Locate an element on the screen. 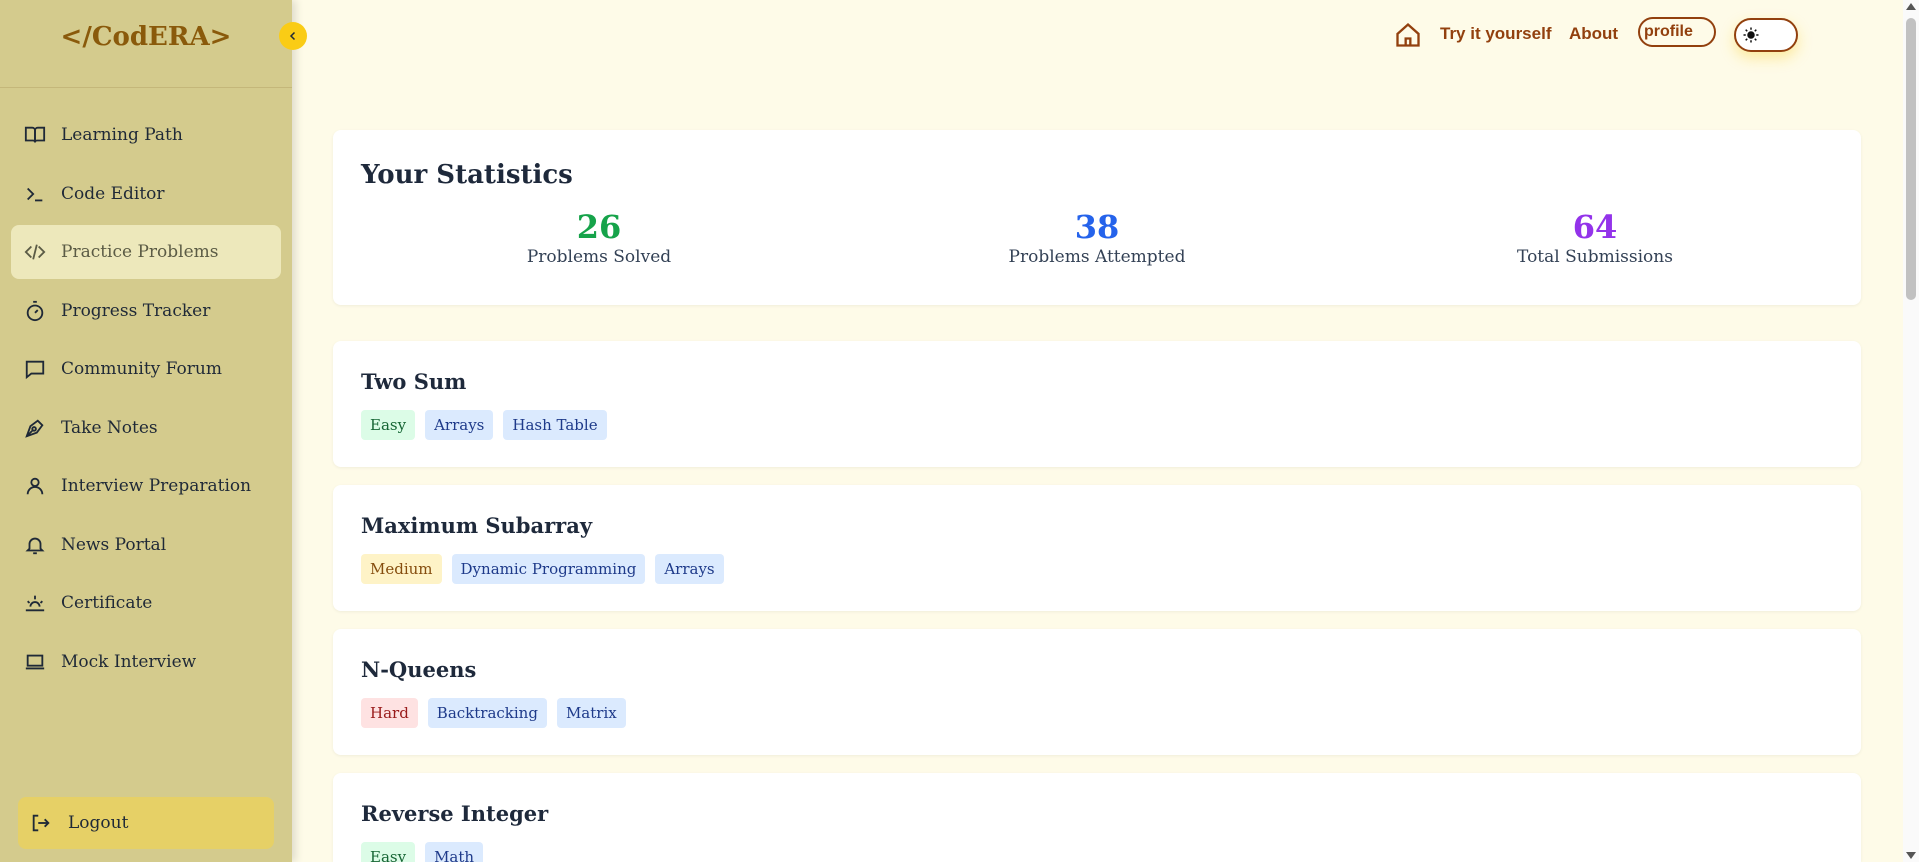  problem-card: Two Sum Easy Arrays Hash Table is located at coordinates (1097, 404).